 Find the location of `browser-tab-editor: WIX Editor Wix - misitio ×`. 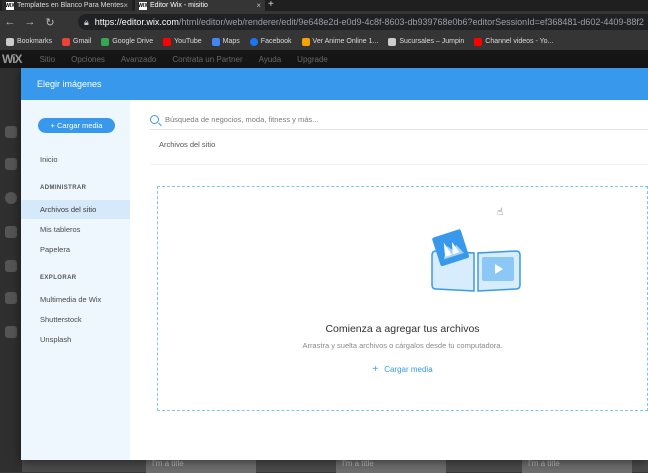

browser-tab-editor: WIX Editor Wix - misitio × is located at coordinates (200, 5).